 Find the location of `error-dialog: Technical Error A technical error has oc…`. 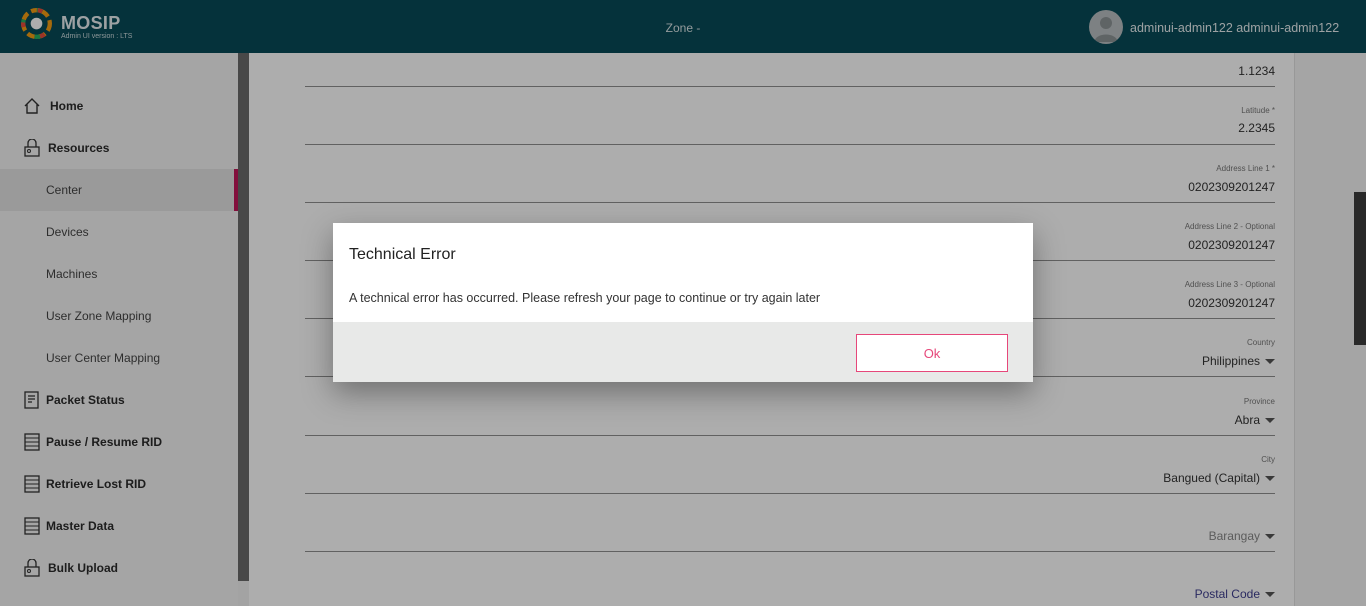

error-dialog: Technical Error A technical error has oc… is located at coordinates (683, 302).